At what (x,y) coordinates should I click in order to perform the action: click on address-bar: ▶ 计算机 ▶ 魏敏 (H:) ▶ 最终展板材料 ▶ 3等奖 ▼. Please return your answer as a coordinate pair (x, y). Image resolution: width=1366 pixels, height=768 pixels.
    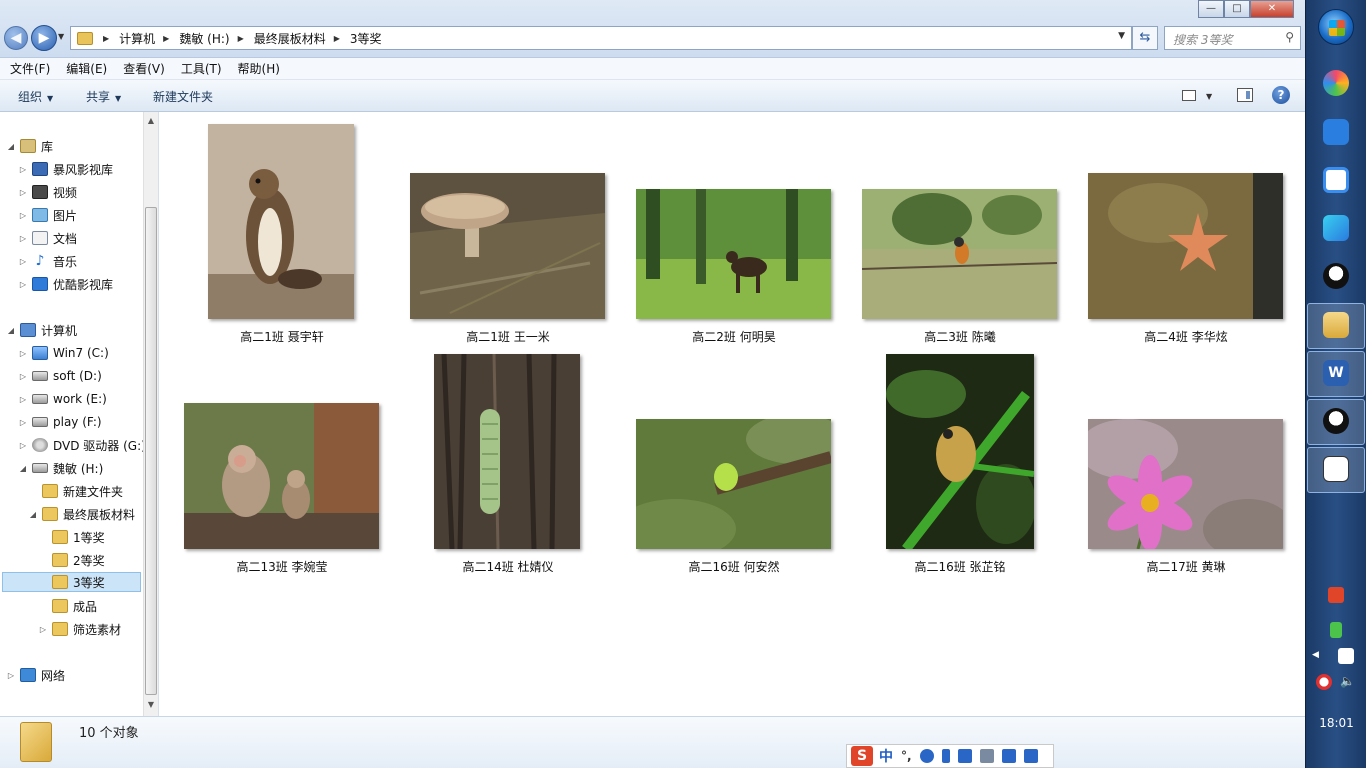
    Looking at the image, I should click on (601, 38).